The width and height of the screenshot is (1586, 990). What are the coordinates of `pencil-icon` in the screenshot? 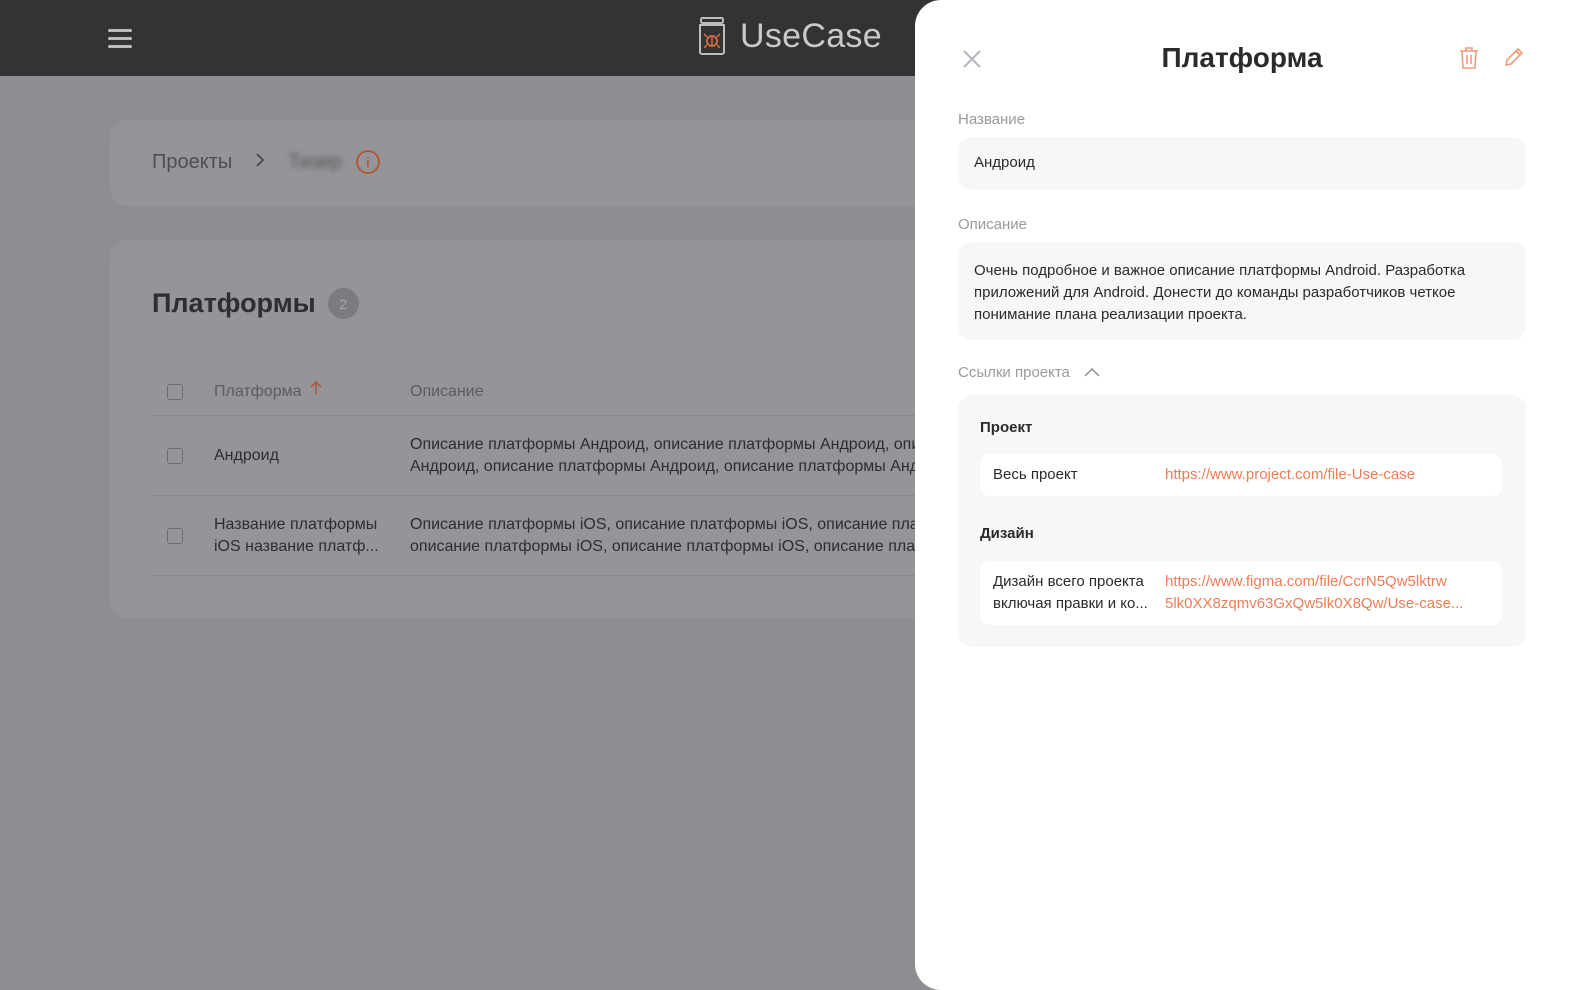 It's located at (1515, 59).